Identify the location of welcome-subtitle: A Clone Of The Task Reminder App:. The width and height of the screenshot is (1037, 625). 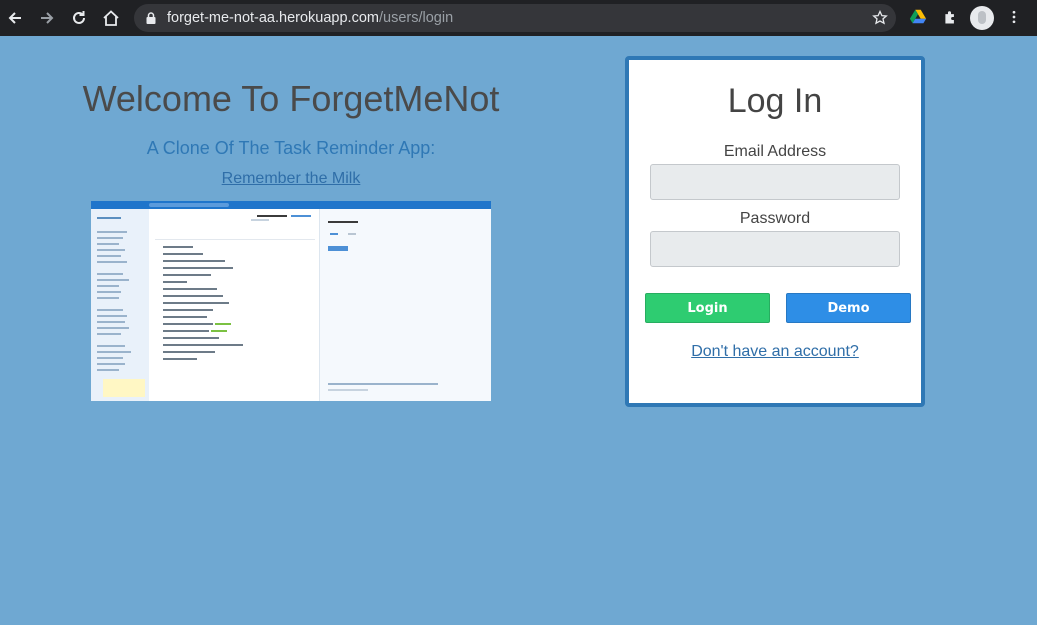
(291, 148).